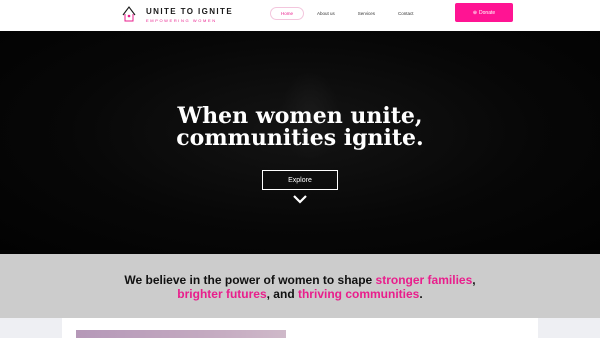  Describe the element at coordinates (474, 280) in the screenshot. I see `belief-text-part-2: ,` at that location.